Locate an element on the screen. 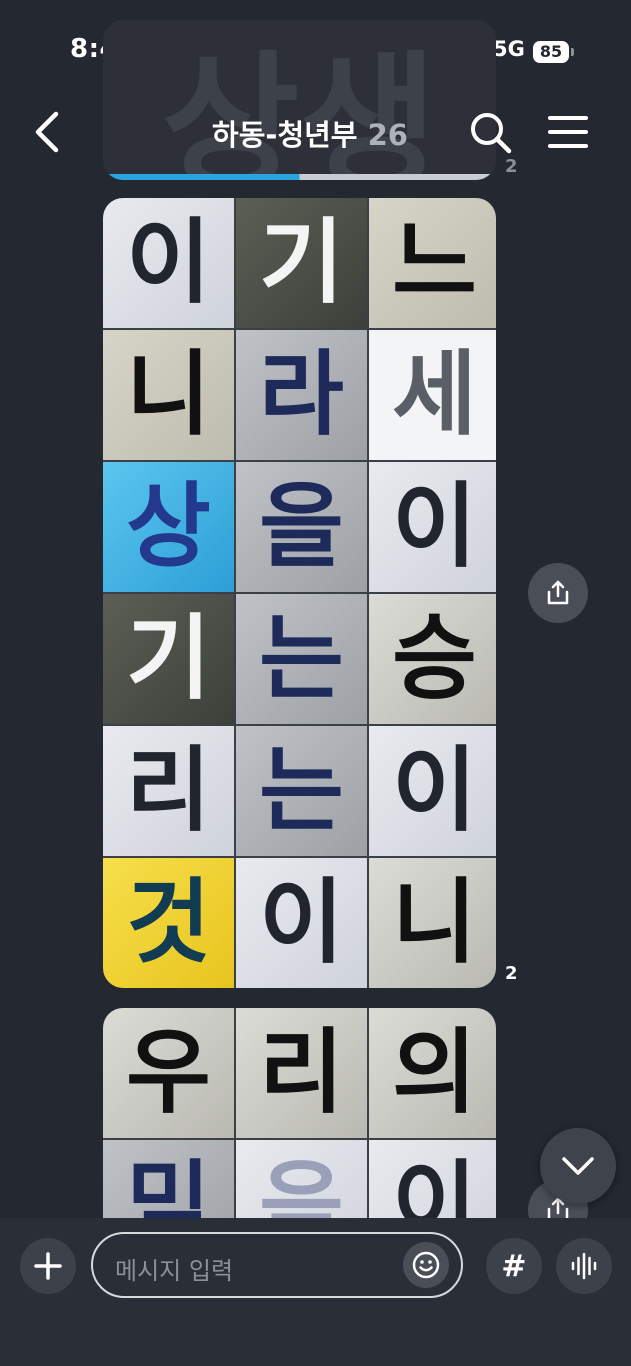 The height and width of the screenshot is (1366, 631). emoji-icon is located at coordinates (426, 1265).